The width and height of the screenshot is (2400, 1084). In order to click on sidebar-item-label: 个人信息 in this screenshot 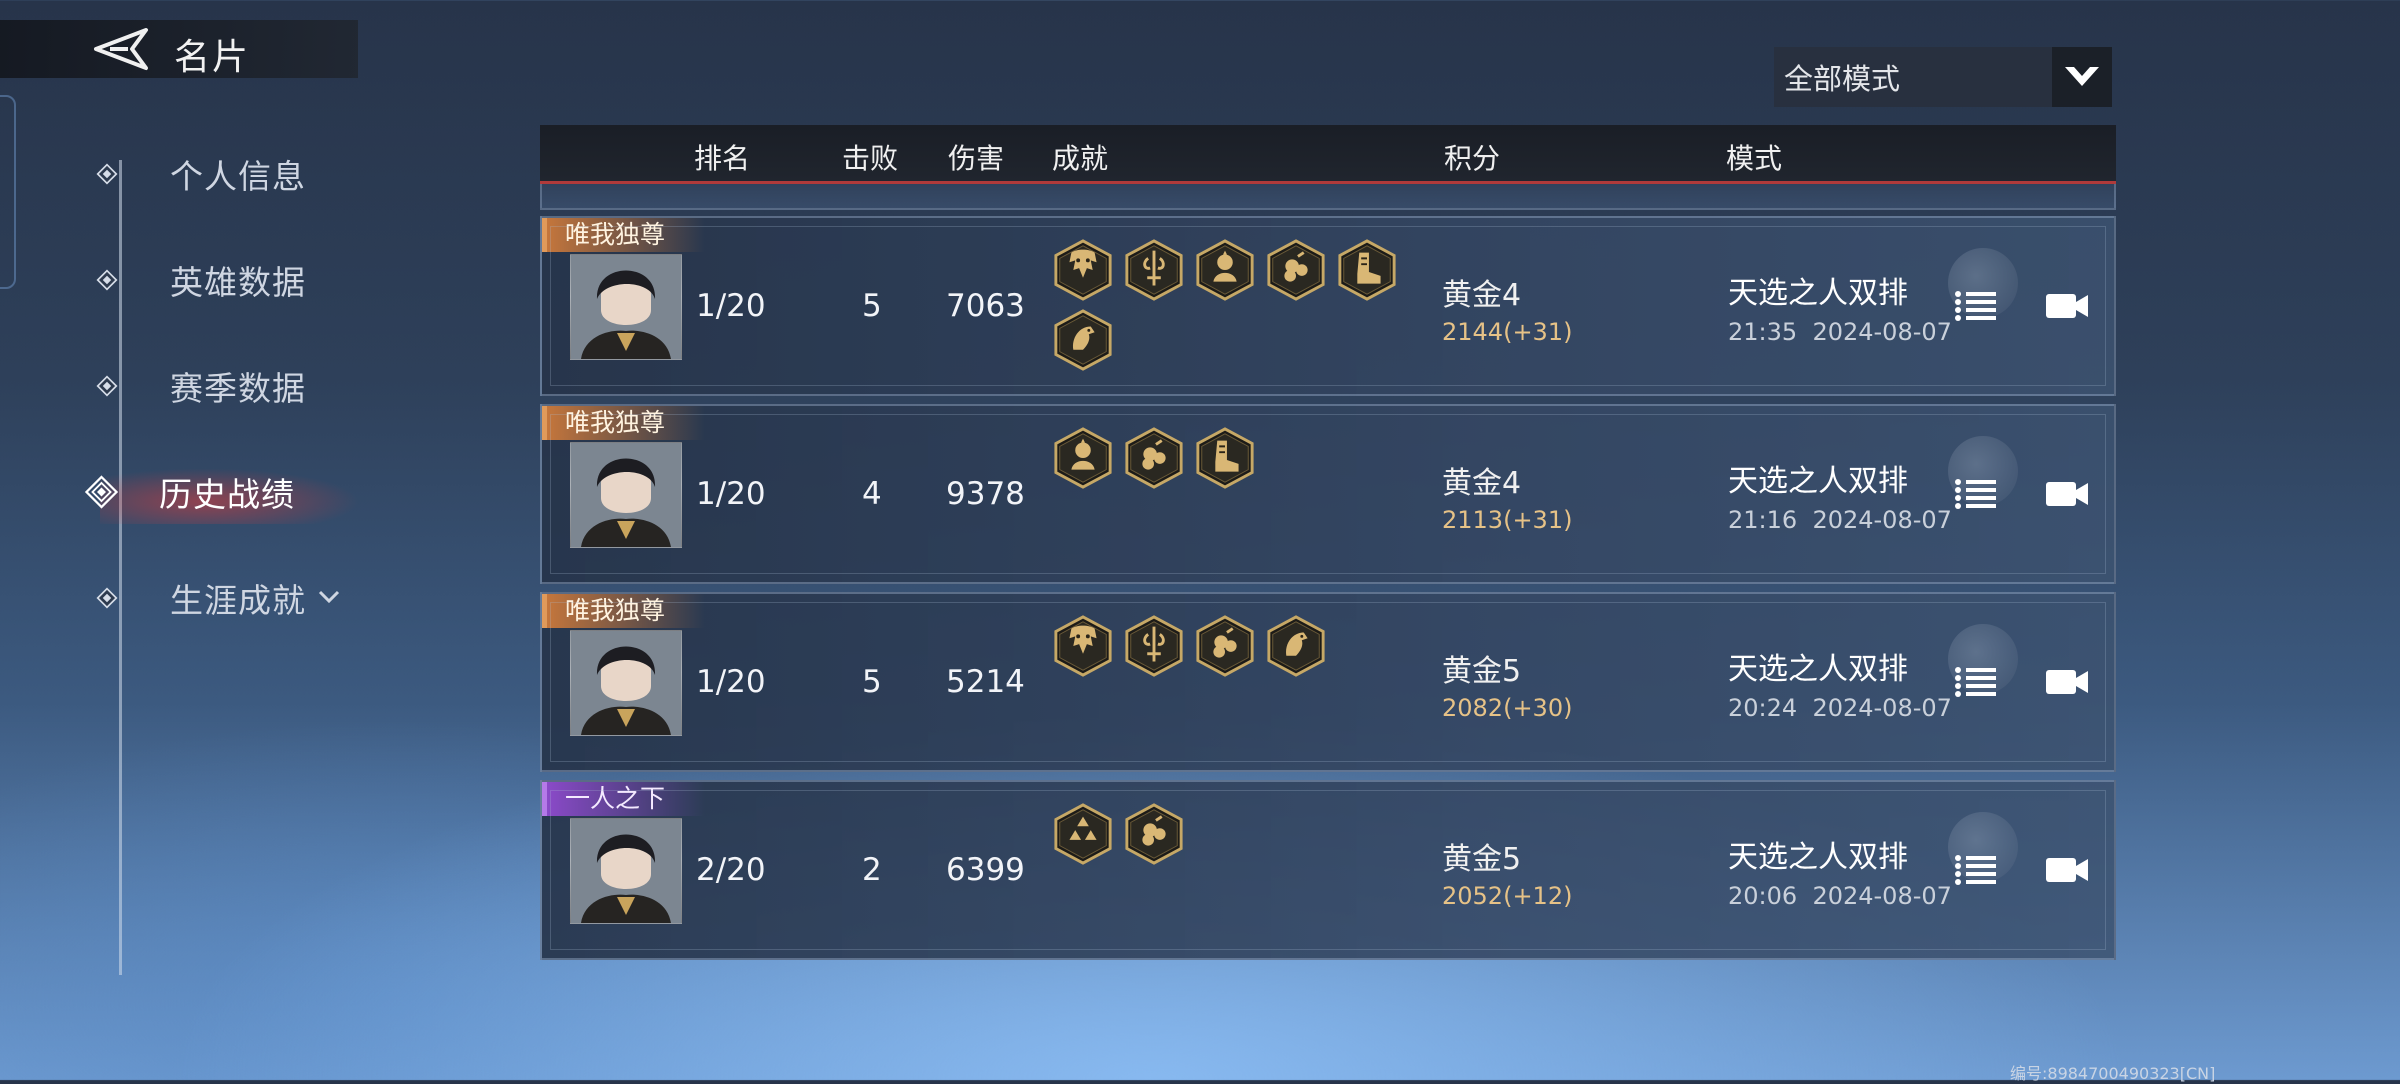, I will do `click(238, 176)`.